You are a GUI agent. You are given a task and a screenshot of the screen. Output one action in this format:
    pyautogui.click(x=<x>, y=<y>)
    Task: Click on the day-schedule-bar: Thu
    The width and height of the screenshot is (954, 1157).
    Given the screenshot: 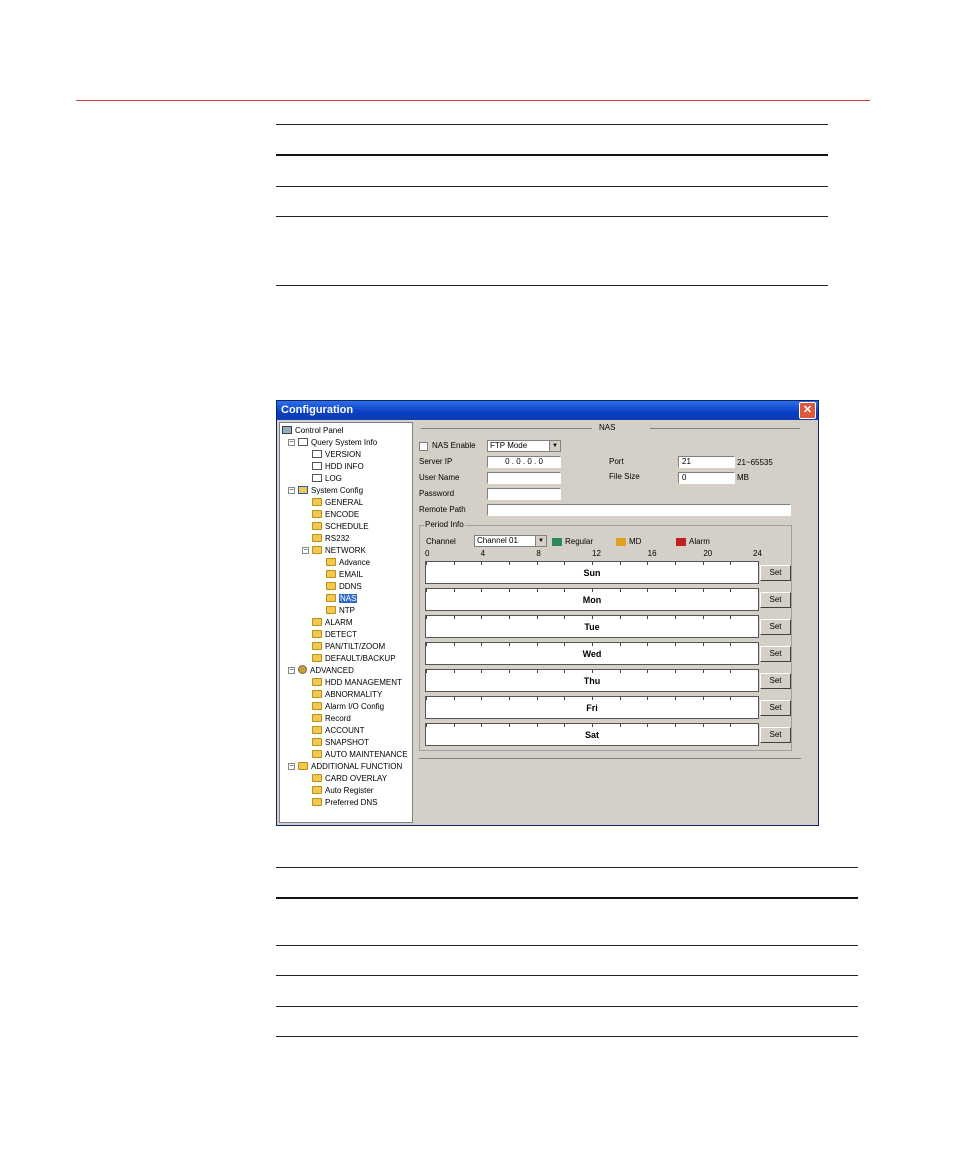 What is the action you would take?
    pyautogui.click(x=592, y=680)
    